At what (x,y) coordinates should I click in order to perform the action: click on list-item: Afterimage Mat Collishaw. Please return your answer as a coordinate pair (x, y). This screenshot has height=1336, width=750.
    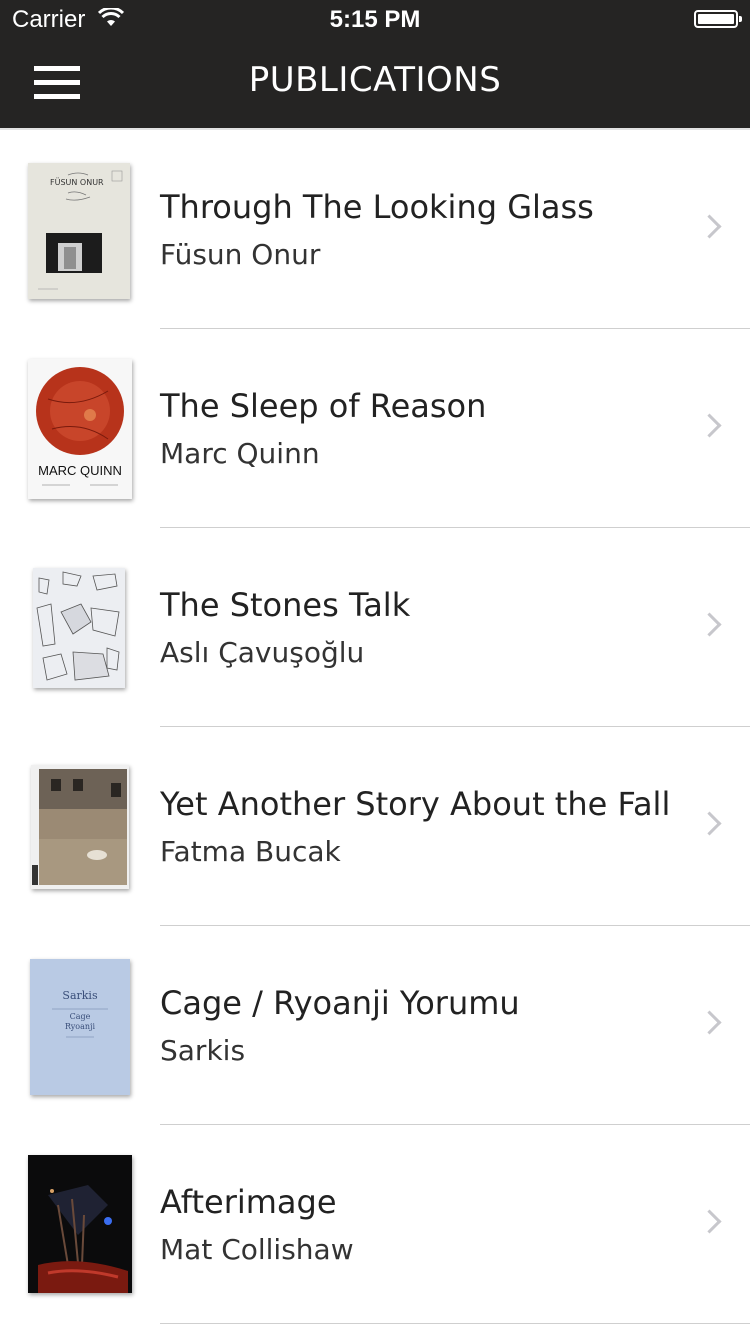
    Looking at the image, I should click on (375, 1224).